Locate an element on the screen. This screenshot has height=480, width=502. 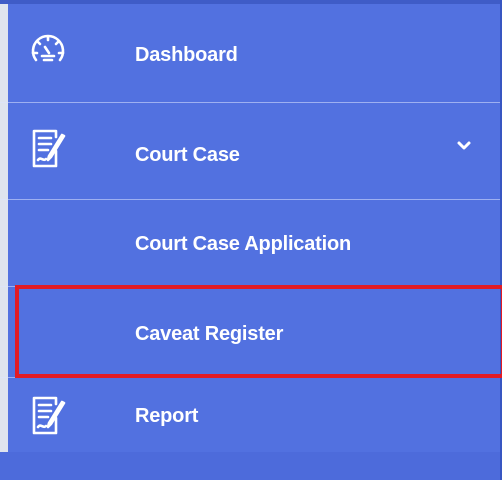
sidebar-item-label: Court Case is located at coordinates (187, 155).